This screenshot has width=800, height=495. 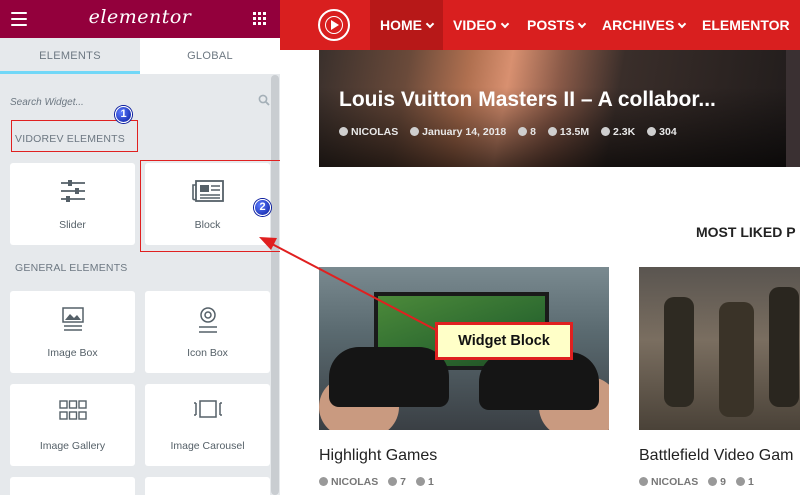 I want to click on widget-block-callout: Widget Block, so click(x=504, y=341).